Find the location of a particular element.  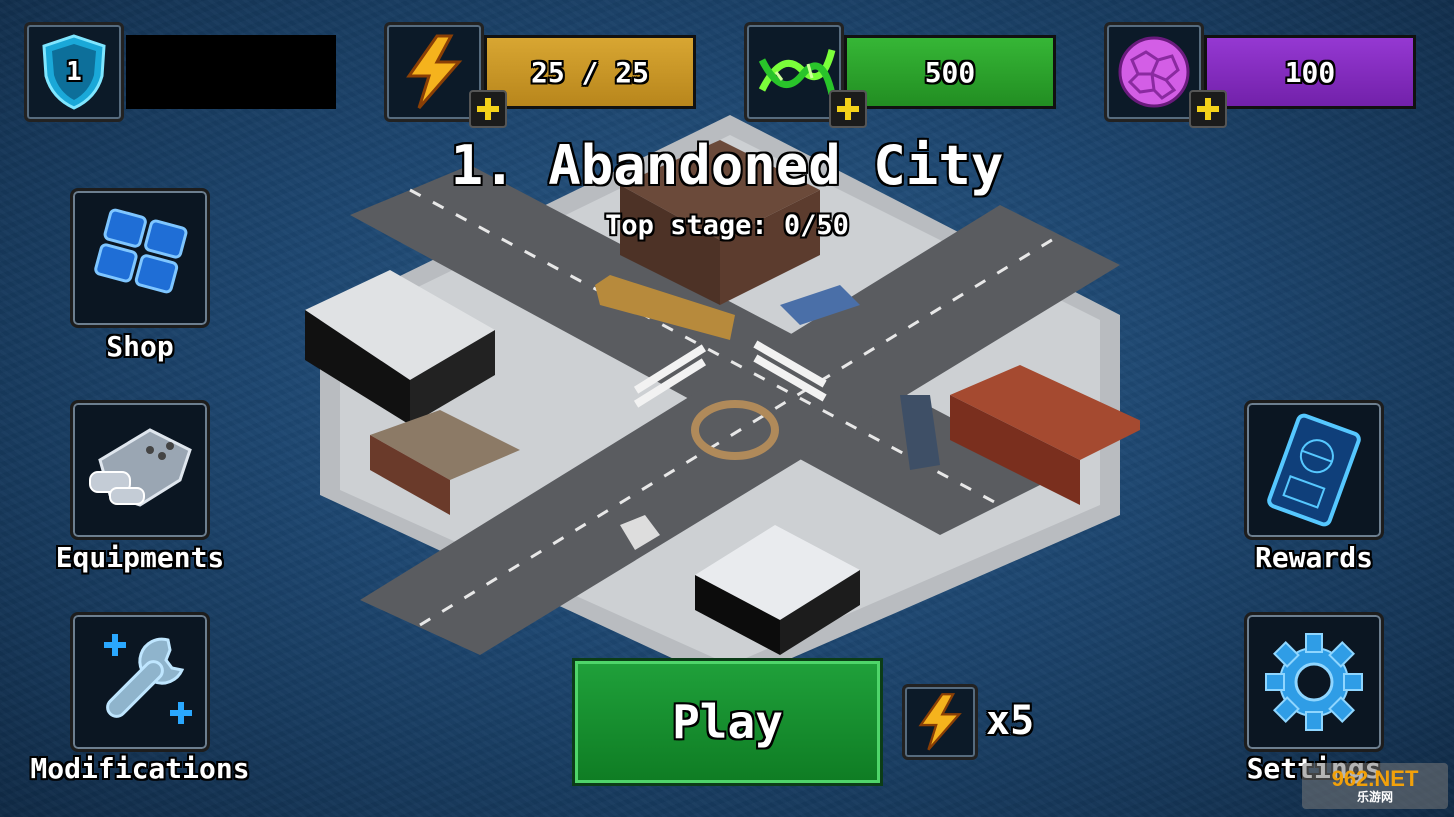

modifications-label: Modifications is located at coordinates (140, 768).